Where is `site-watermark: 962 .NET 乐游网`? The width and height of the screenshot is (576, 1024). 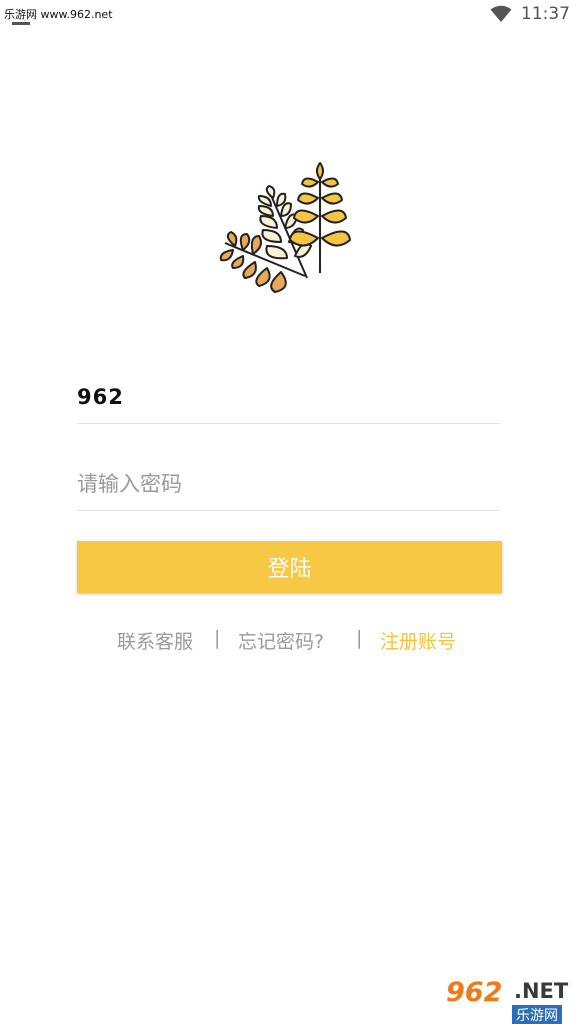
site-watermark: 962 .NET 乐游网 is located at coordinates (506, 999).